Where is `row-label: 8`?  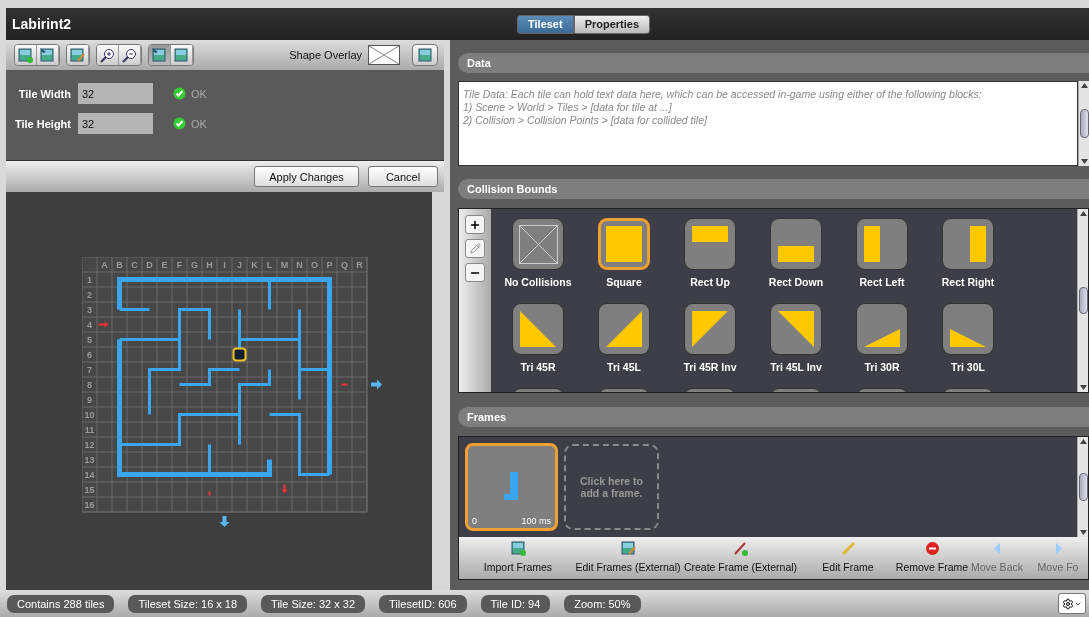 row-label: 8 is located at coordinates (89, 385).